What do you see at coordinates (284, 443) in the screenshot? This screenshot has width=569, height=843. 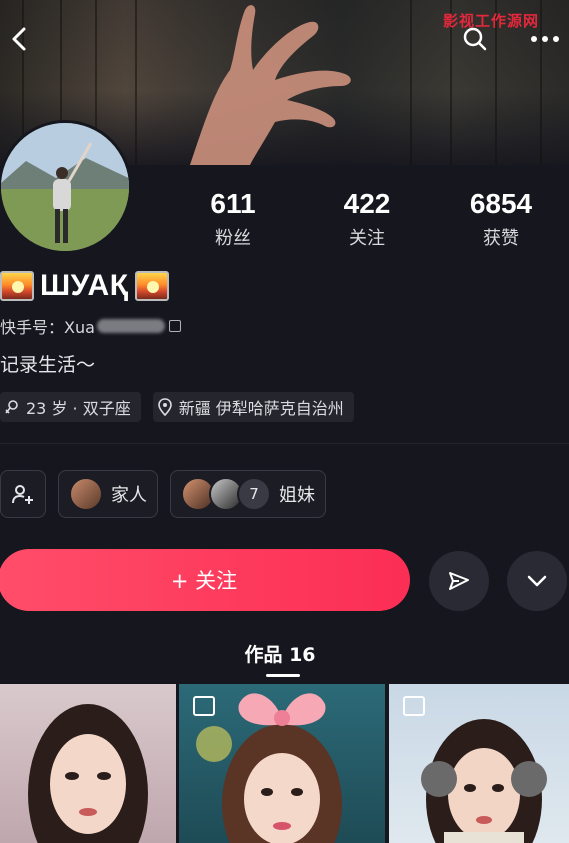 I see `section-divider` at bounding box center [284, 443].